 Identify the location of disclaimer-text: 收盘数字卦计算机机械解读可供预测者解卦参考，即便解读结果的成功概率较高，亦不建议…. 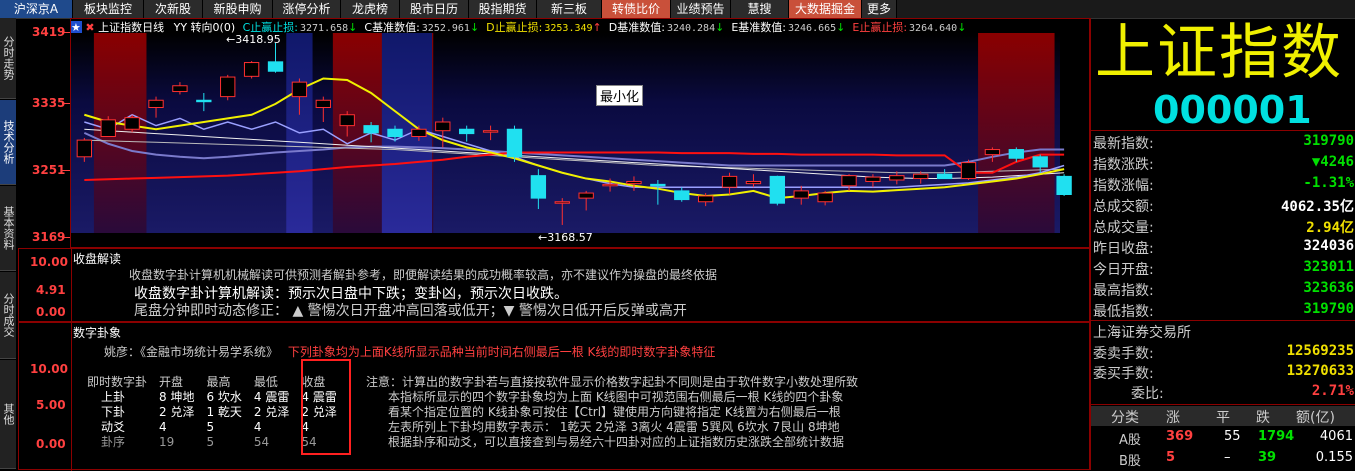
(423, 275).